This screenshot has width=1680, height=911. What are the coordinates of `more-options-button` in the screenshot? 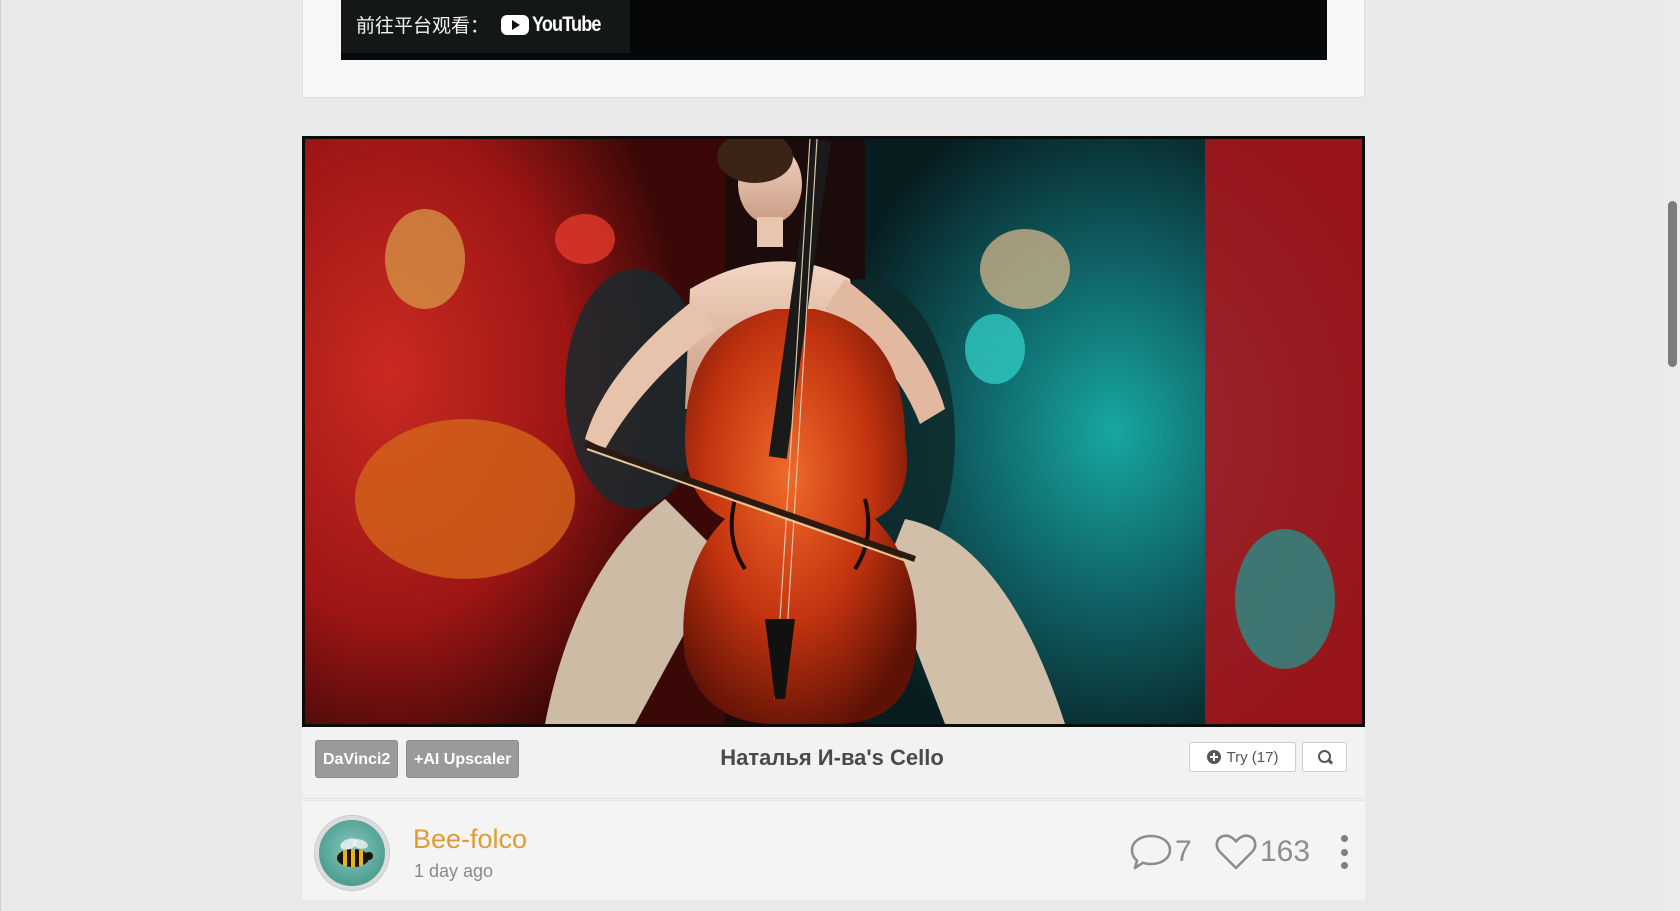 It's located at (1344, 852).